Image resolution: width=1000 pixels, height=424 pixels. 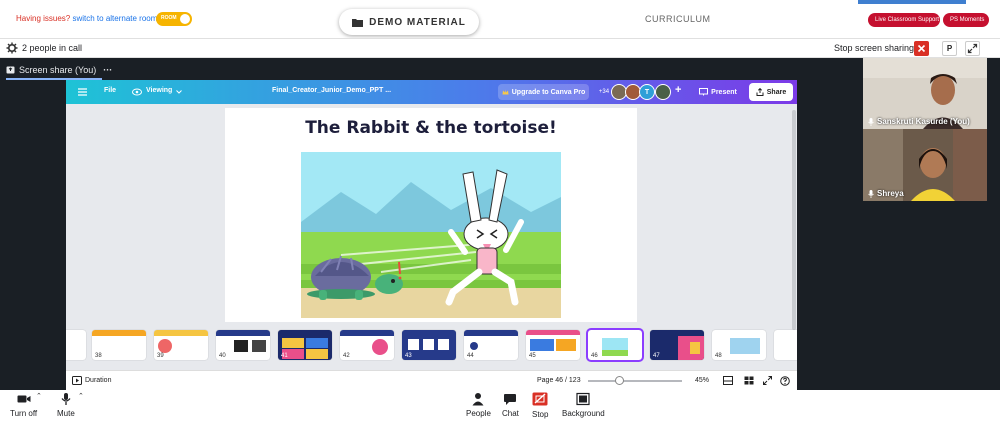 What do you see at coordinates (760, 92) in the screenshot?
I see `share-icon` at bounding box center [760, 92].